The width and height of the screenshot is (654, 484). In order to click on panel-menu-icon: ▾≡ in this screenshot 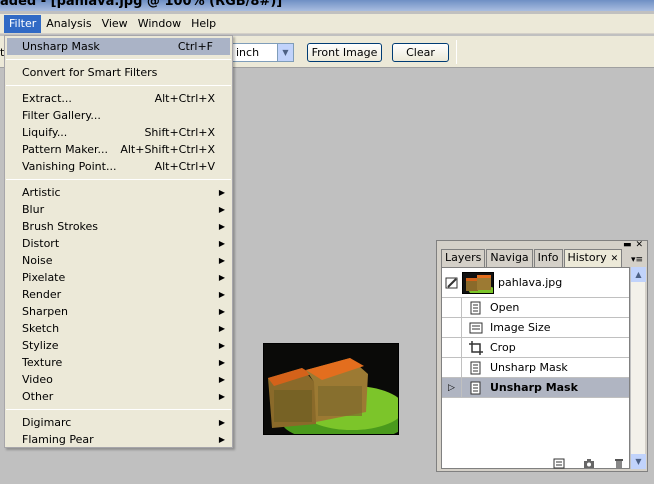, I will do `click(637, 260)`.